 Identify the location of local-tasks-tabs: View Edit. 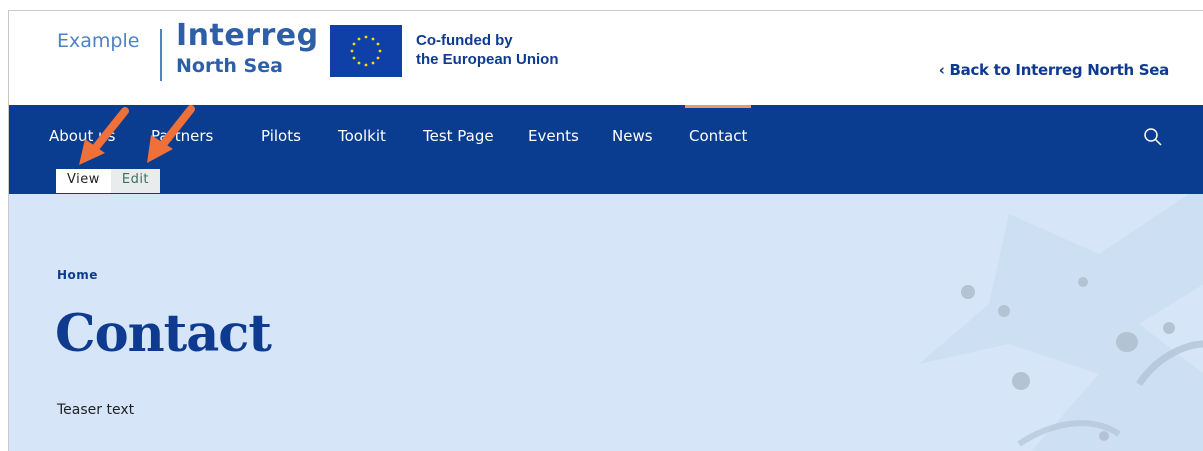
(108, 181).